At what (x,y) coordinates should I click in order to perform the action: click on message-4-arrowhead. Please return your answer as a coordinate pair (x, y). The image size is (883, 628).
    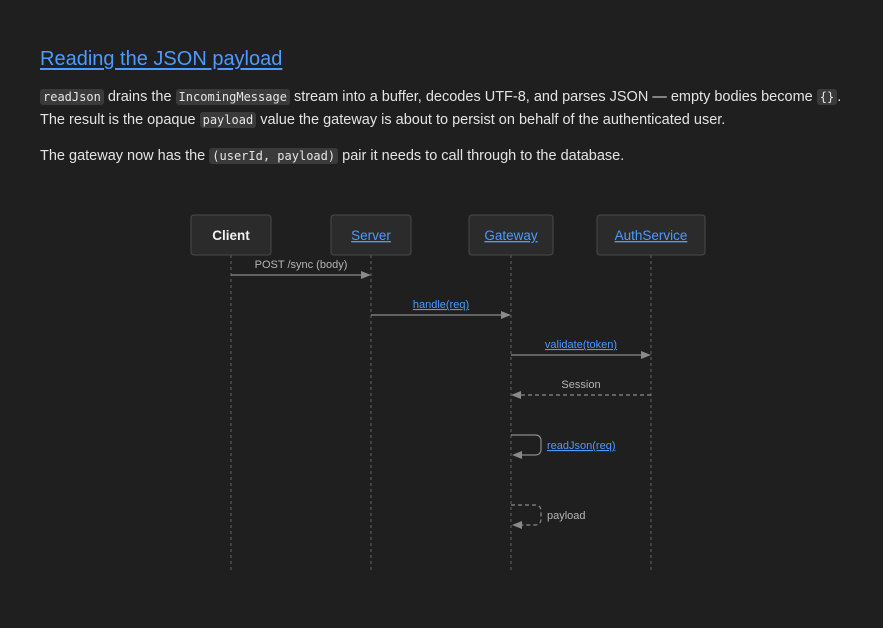
    Looking at the image, I should click on (516, 395).